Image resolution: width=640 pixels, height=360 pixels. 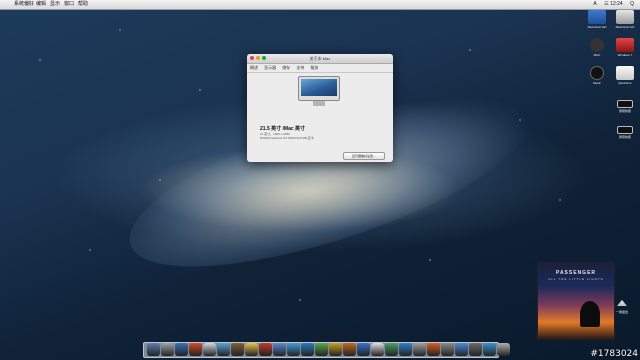 What do you see at coordinates (69, 4) in the screenshot?
I see `menu-item: 窗口` at bounding box center [69, 4].